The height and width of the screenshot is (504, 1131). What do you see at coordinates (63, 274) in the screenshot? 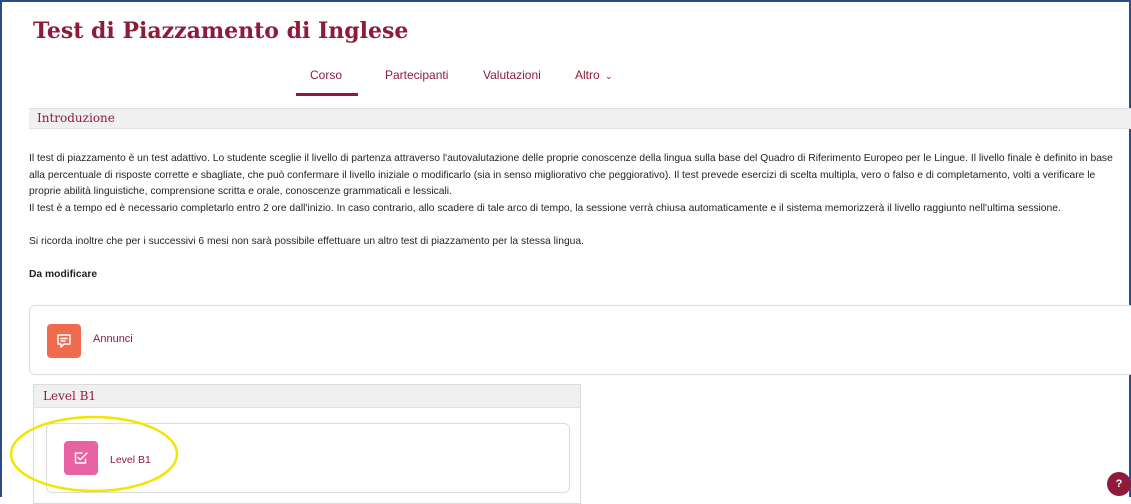
I see `summary-note: Da modificare` at bounding box center [63, 274].